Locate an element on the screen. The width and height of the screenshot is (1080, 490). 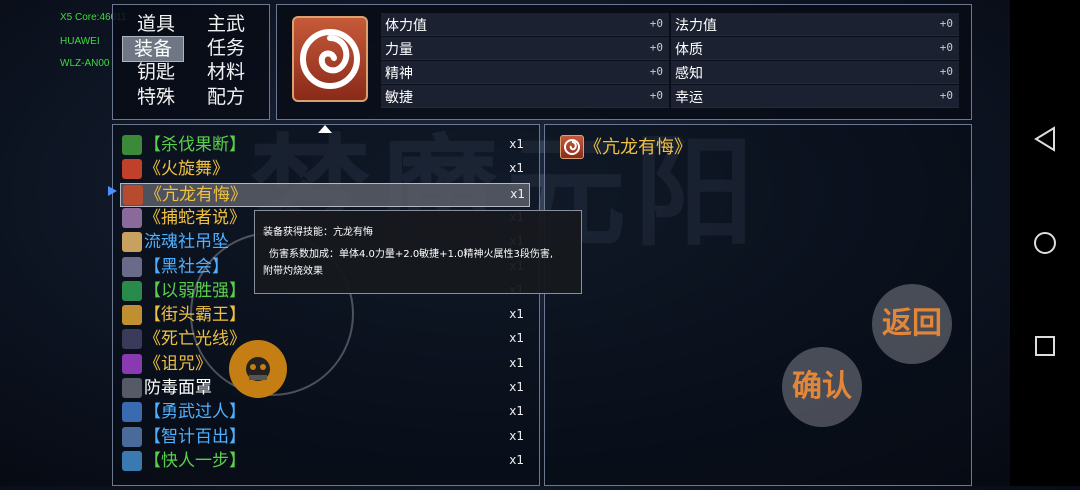
item-name: 《捕蛇者说》 is located at coordinates (195, 217).